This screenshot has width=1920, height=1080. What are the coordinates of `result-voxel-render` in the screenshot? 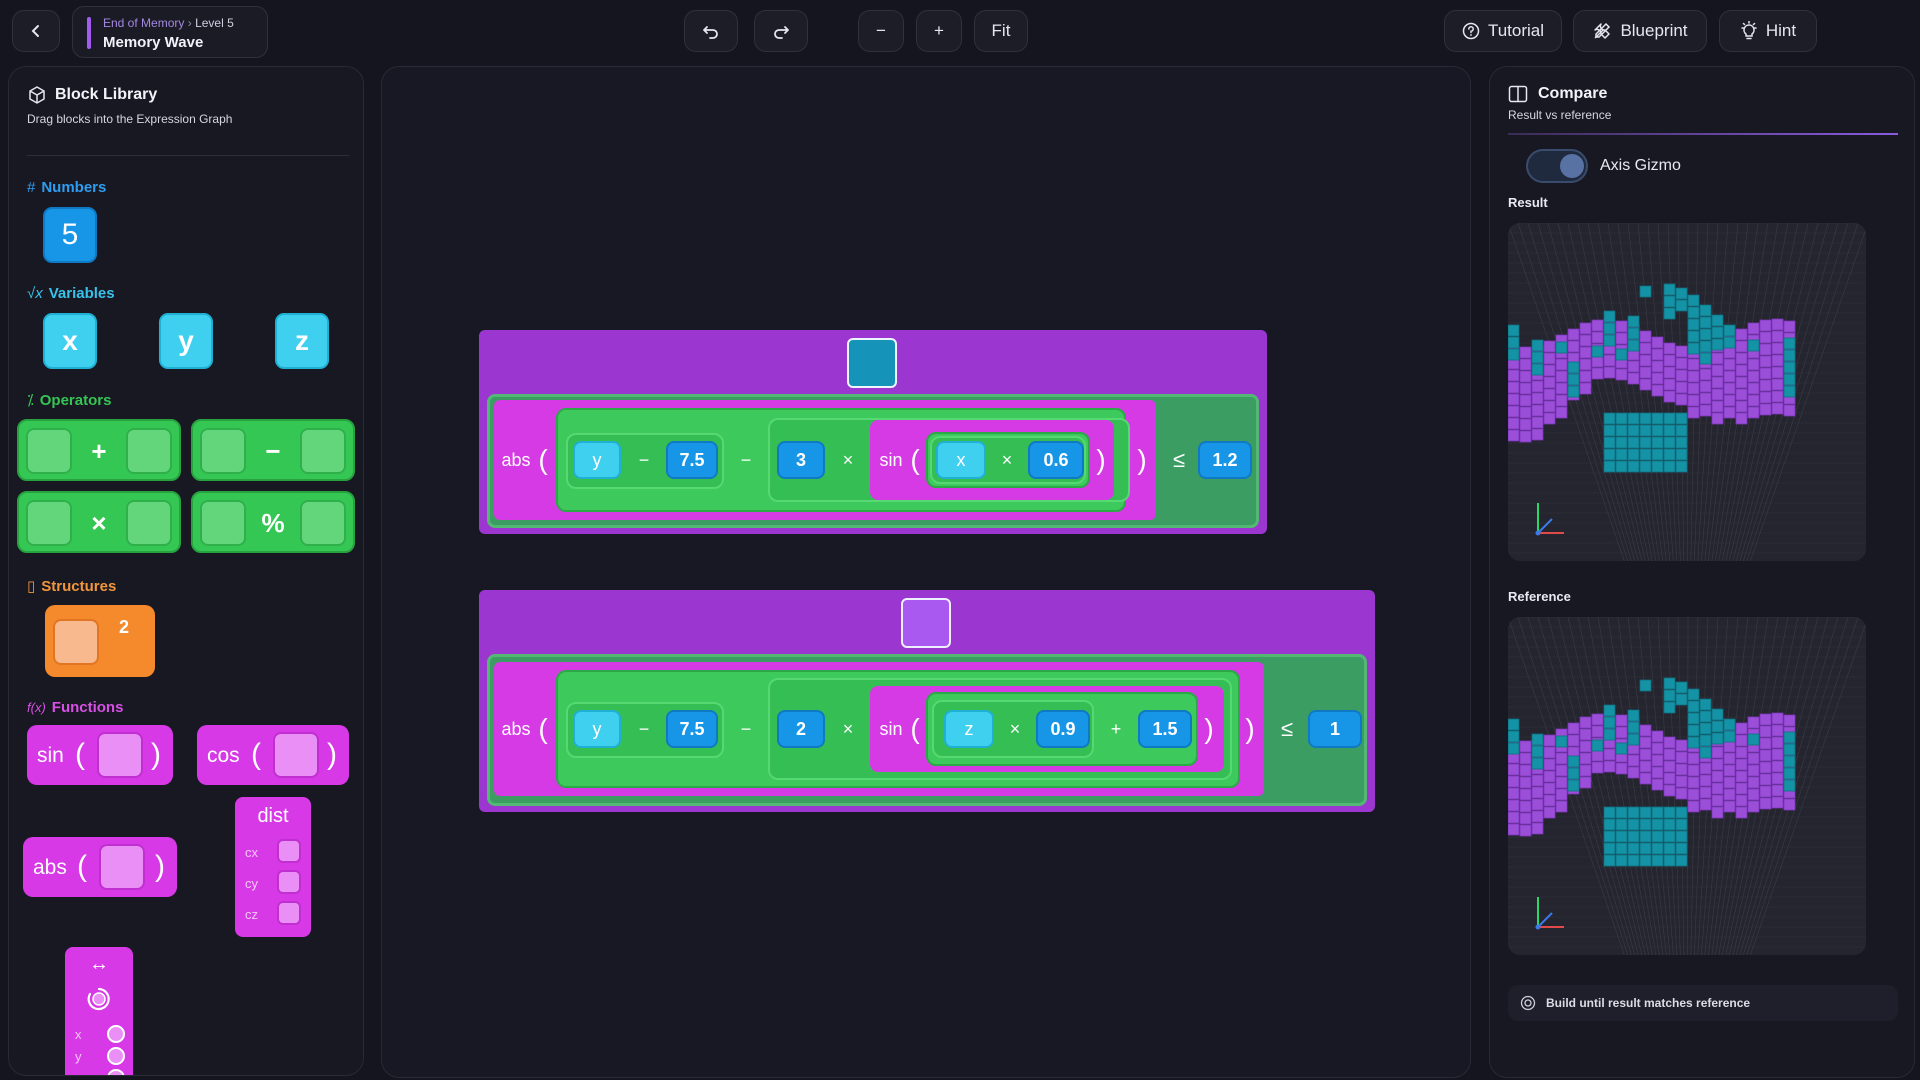 It's located at (1687, 392).